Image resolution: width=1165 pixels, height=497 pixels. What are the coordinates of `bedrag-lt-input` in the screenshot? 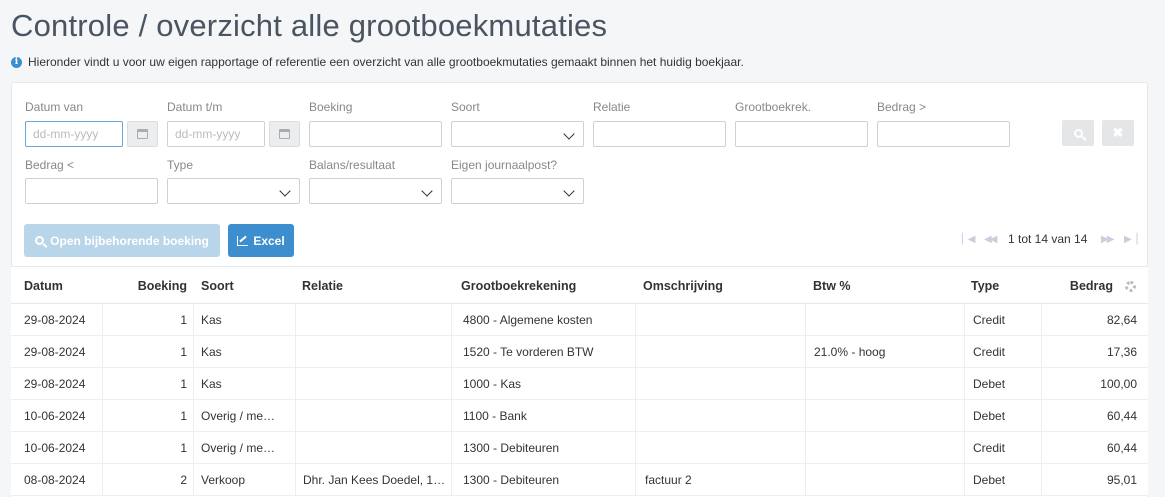 It's located at (91, 191).